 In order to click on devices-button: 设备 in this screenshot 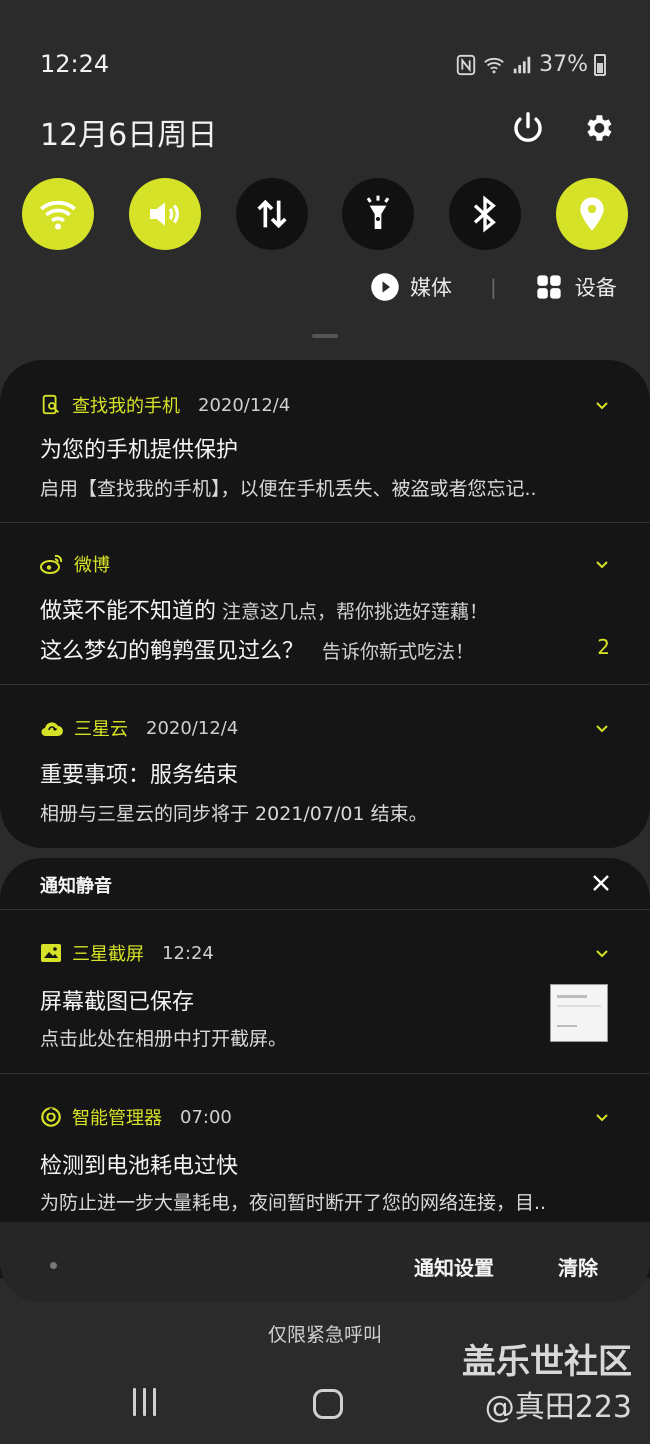, I will do `click(576, 287)`.